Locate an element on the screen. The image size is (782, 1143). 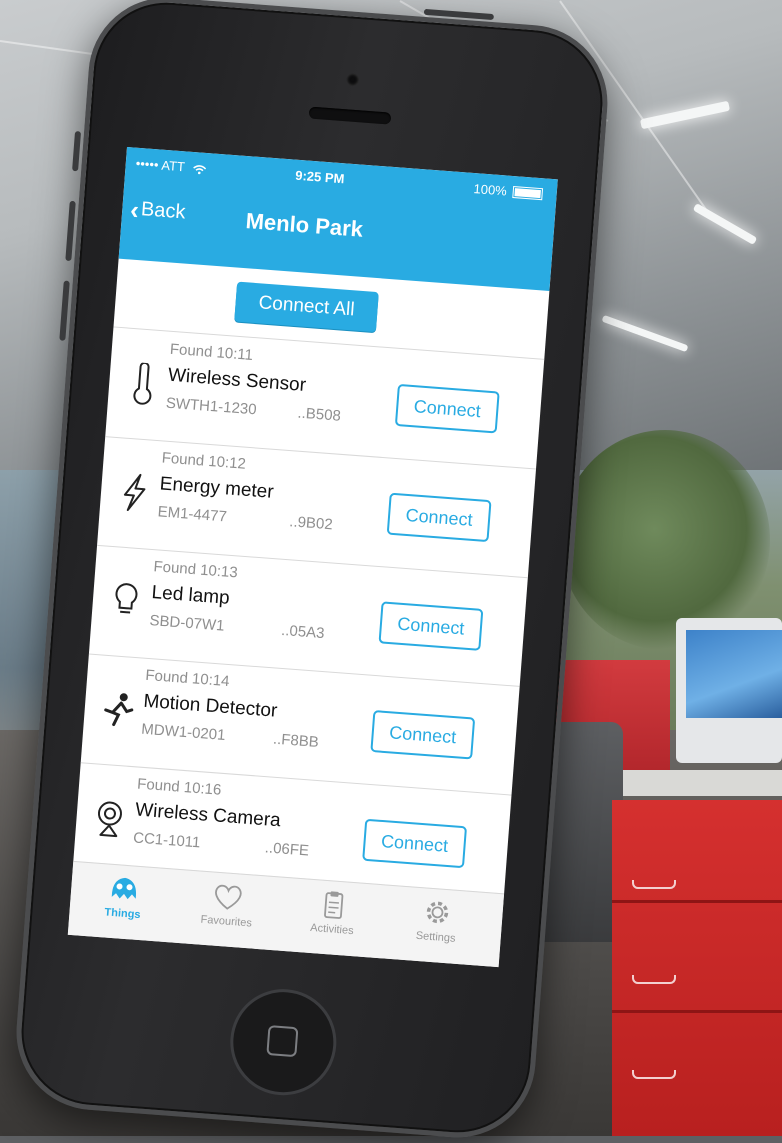
carrier-label: ••••• ATT is located at coordinates (171, 166).